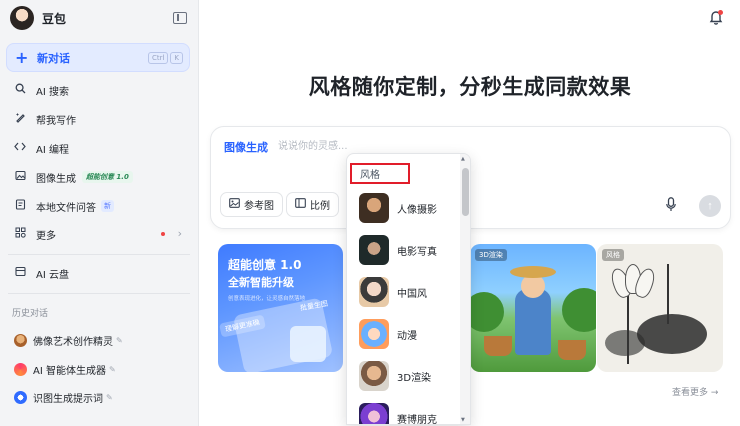 The width and height of the screenshot is (740, 426). Describe the element at coordinates (463, 420) in the screenshot. I see `scroll-down-arrow-icon: ▼` at that location.